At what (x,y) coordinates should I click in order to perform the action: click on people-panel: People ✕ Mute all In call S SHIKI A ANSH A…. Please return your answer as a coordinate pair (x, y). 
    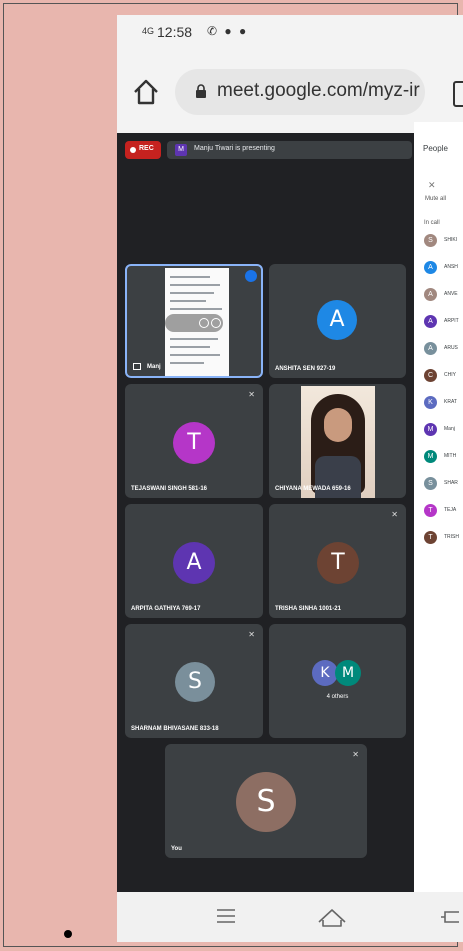
    Looking at the image, I should click on (438, 514).